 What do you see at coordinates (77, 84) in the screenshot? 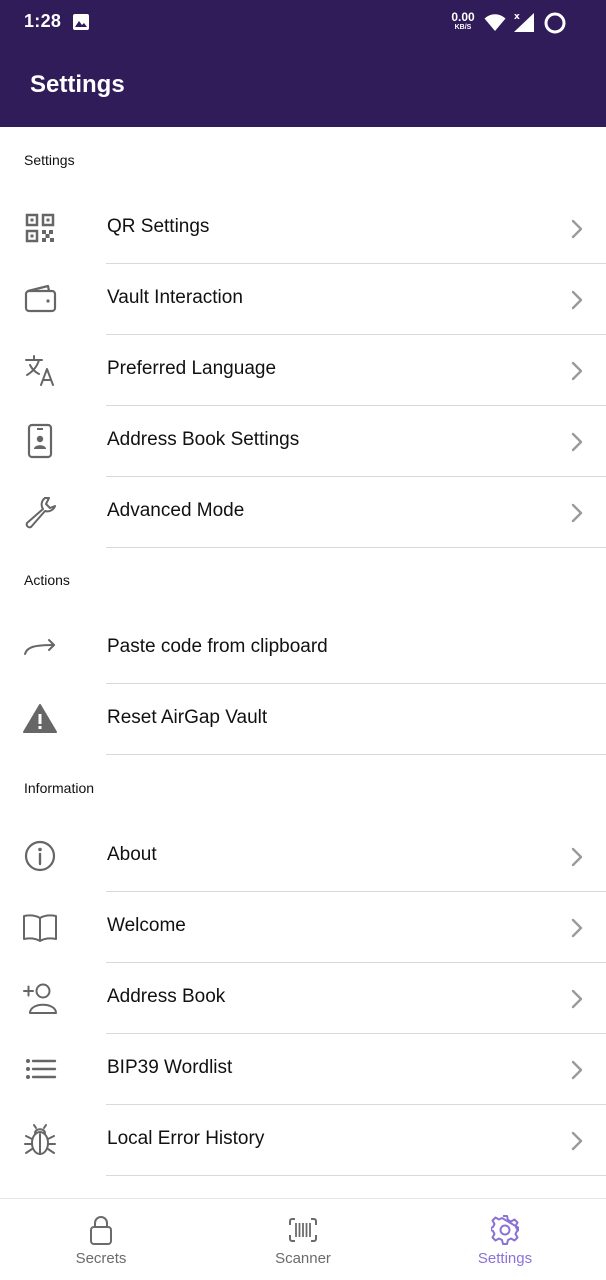
I see `page-title: Settings` at bounding box center [77, 84].